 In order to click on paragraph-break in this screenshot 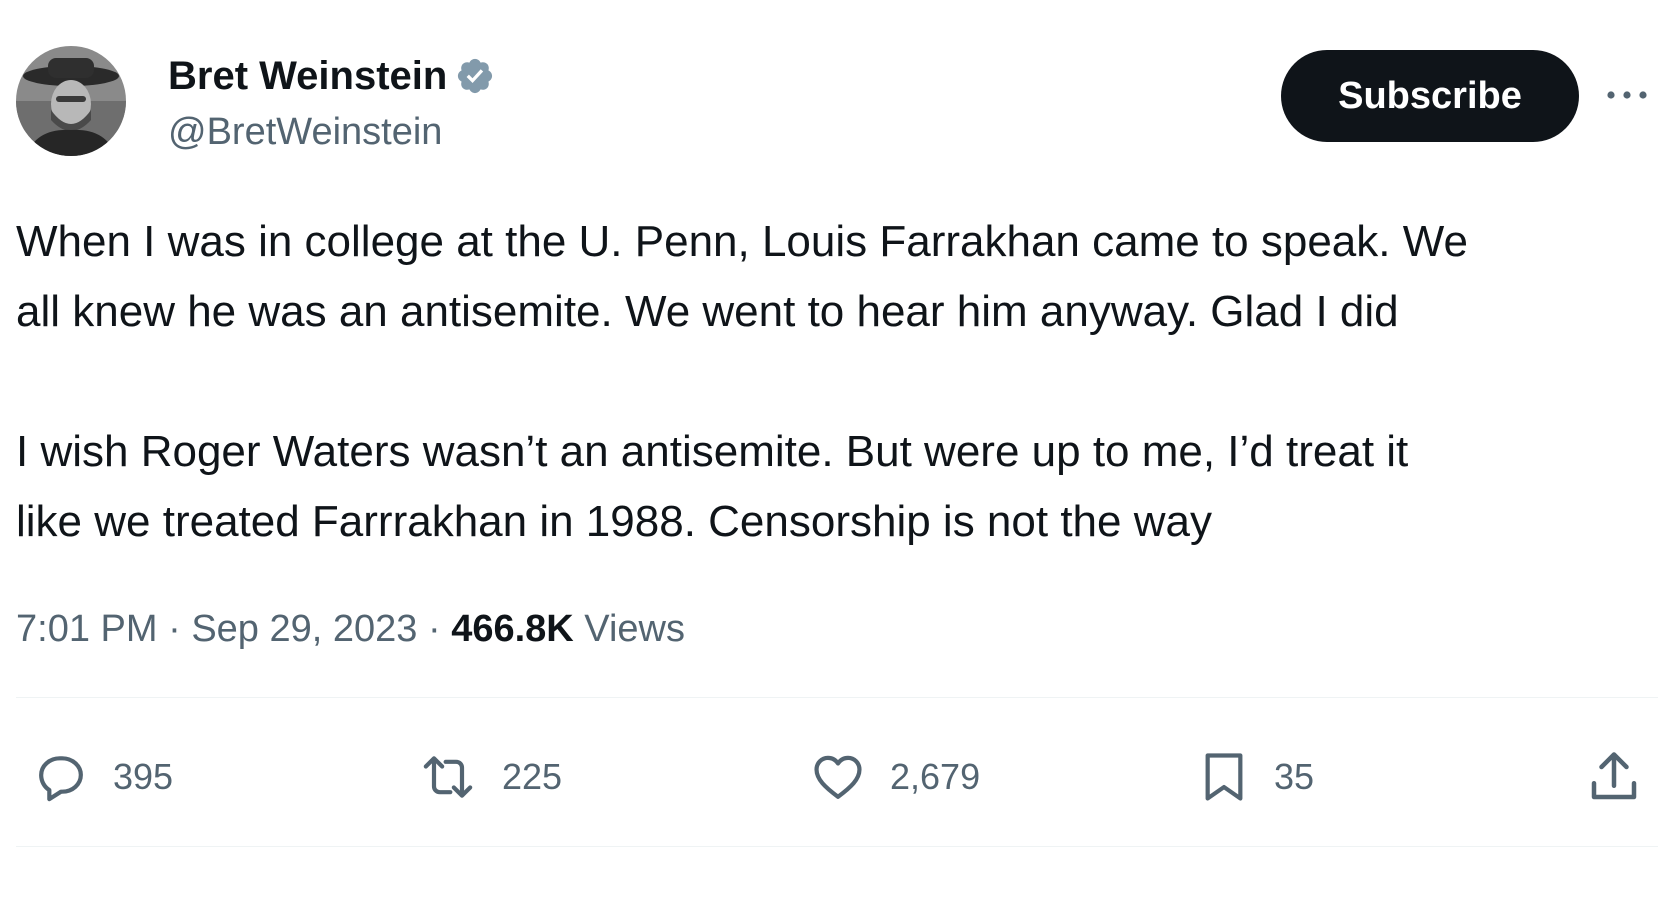, I will do `click(838, 382)`.